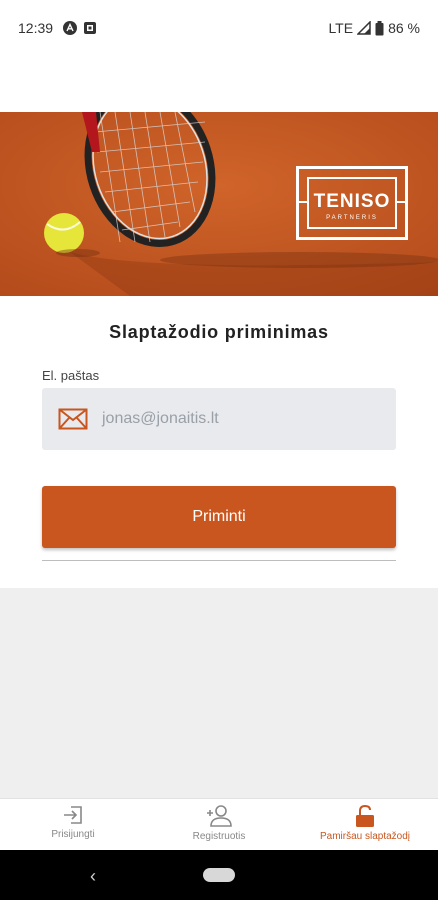  I want to click on divider, so click(219, 560).